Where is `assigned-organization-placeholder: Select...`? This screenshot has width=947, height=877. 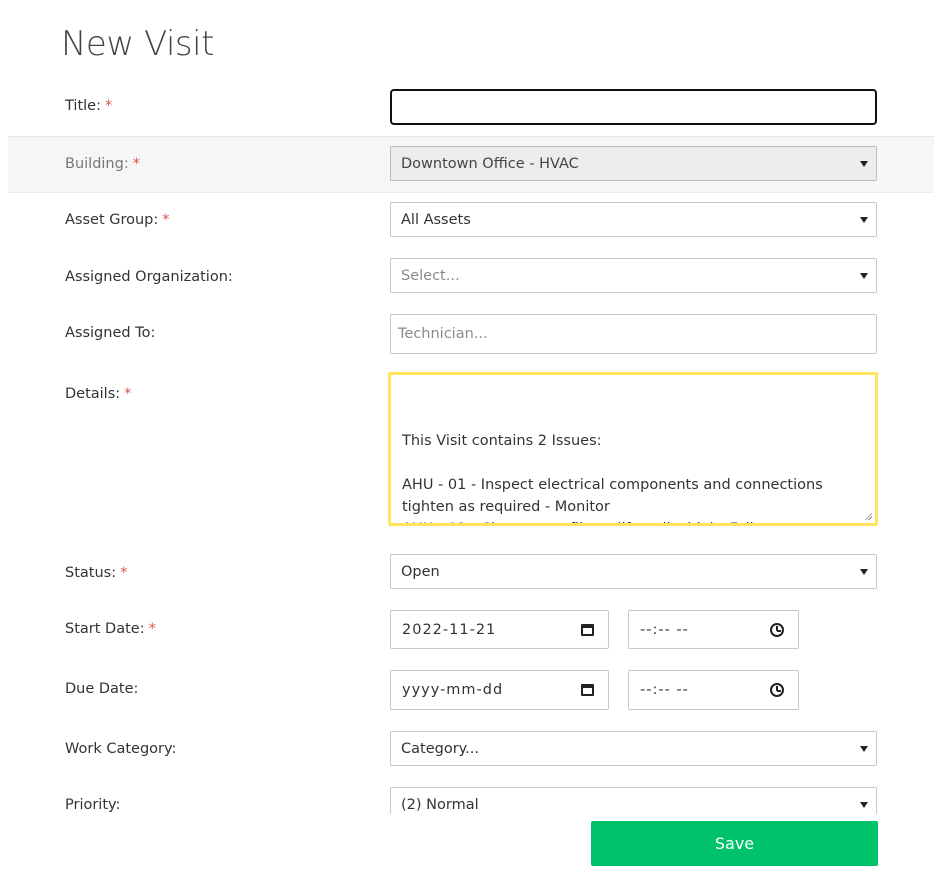 assigned-organization-placeholder: Select... is located at coordinates (430, 275).